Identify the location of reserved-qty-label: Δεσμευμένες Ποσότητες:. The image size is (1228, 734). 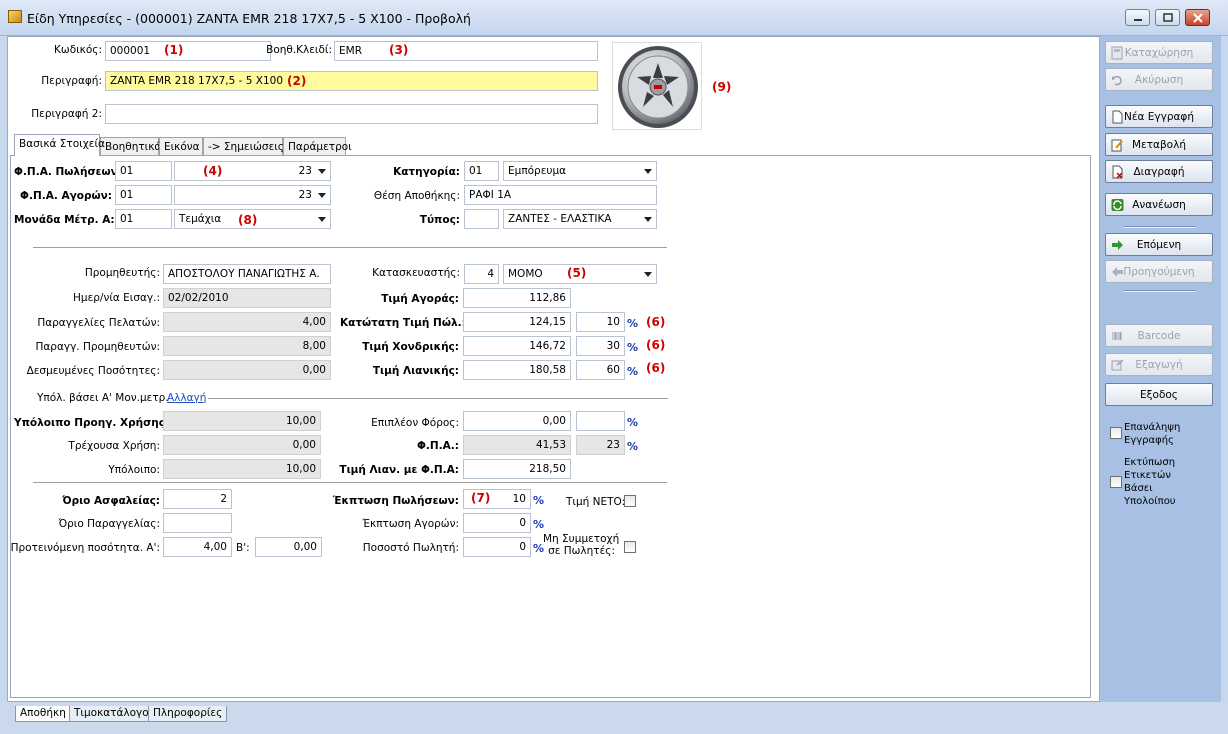
(93, 371).